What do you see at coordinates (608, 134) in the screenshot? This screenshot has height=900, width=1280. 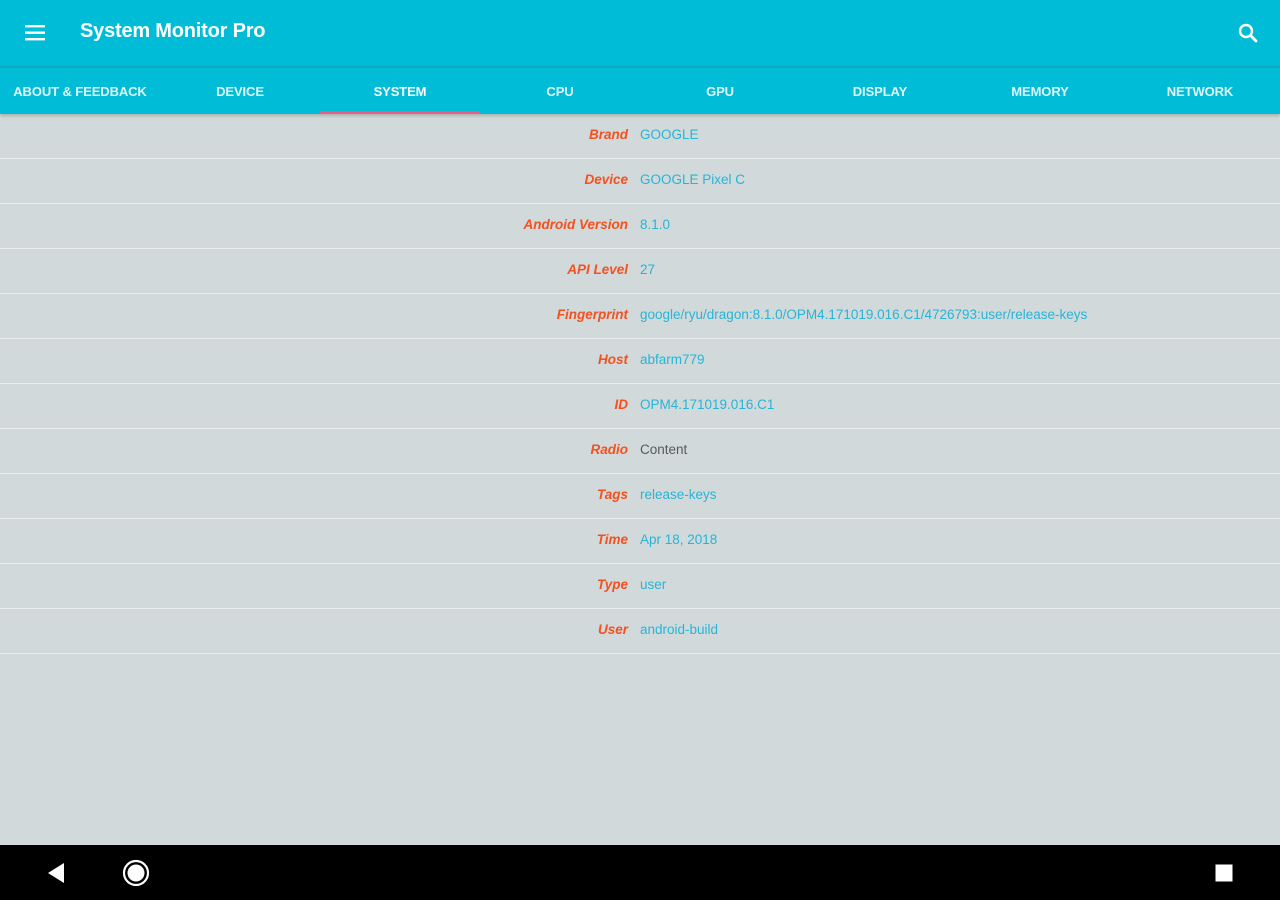 I see `info-label: Brand` at bounding box center [608, 134].